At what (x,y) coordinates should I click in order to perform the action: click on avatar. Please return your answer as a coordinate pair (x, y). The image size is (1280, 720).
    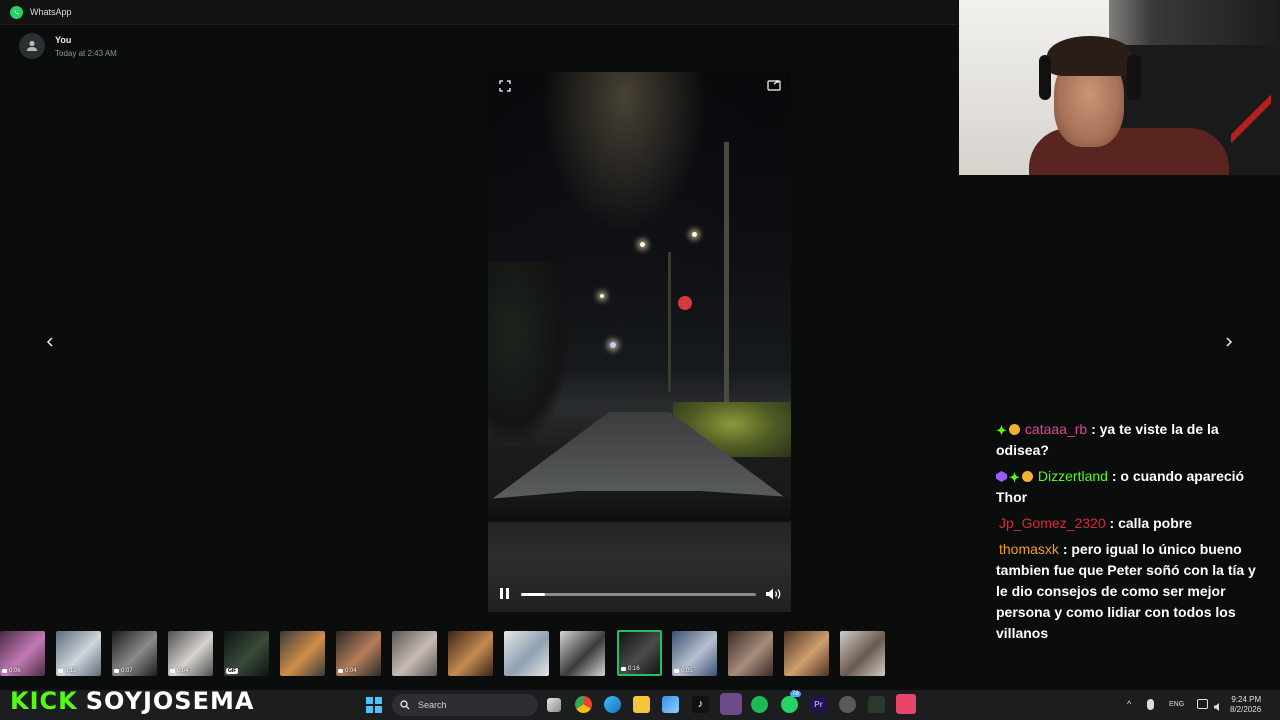
    Looking at the image, I should click on (32, 46).